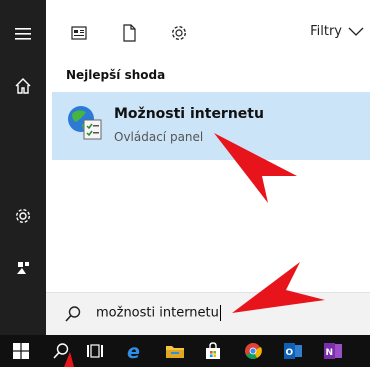  What do you see at coordinates (255, 168) in the screenshot?
I see `arrow-to-result` at bounding box center [255, 168].